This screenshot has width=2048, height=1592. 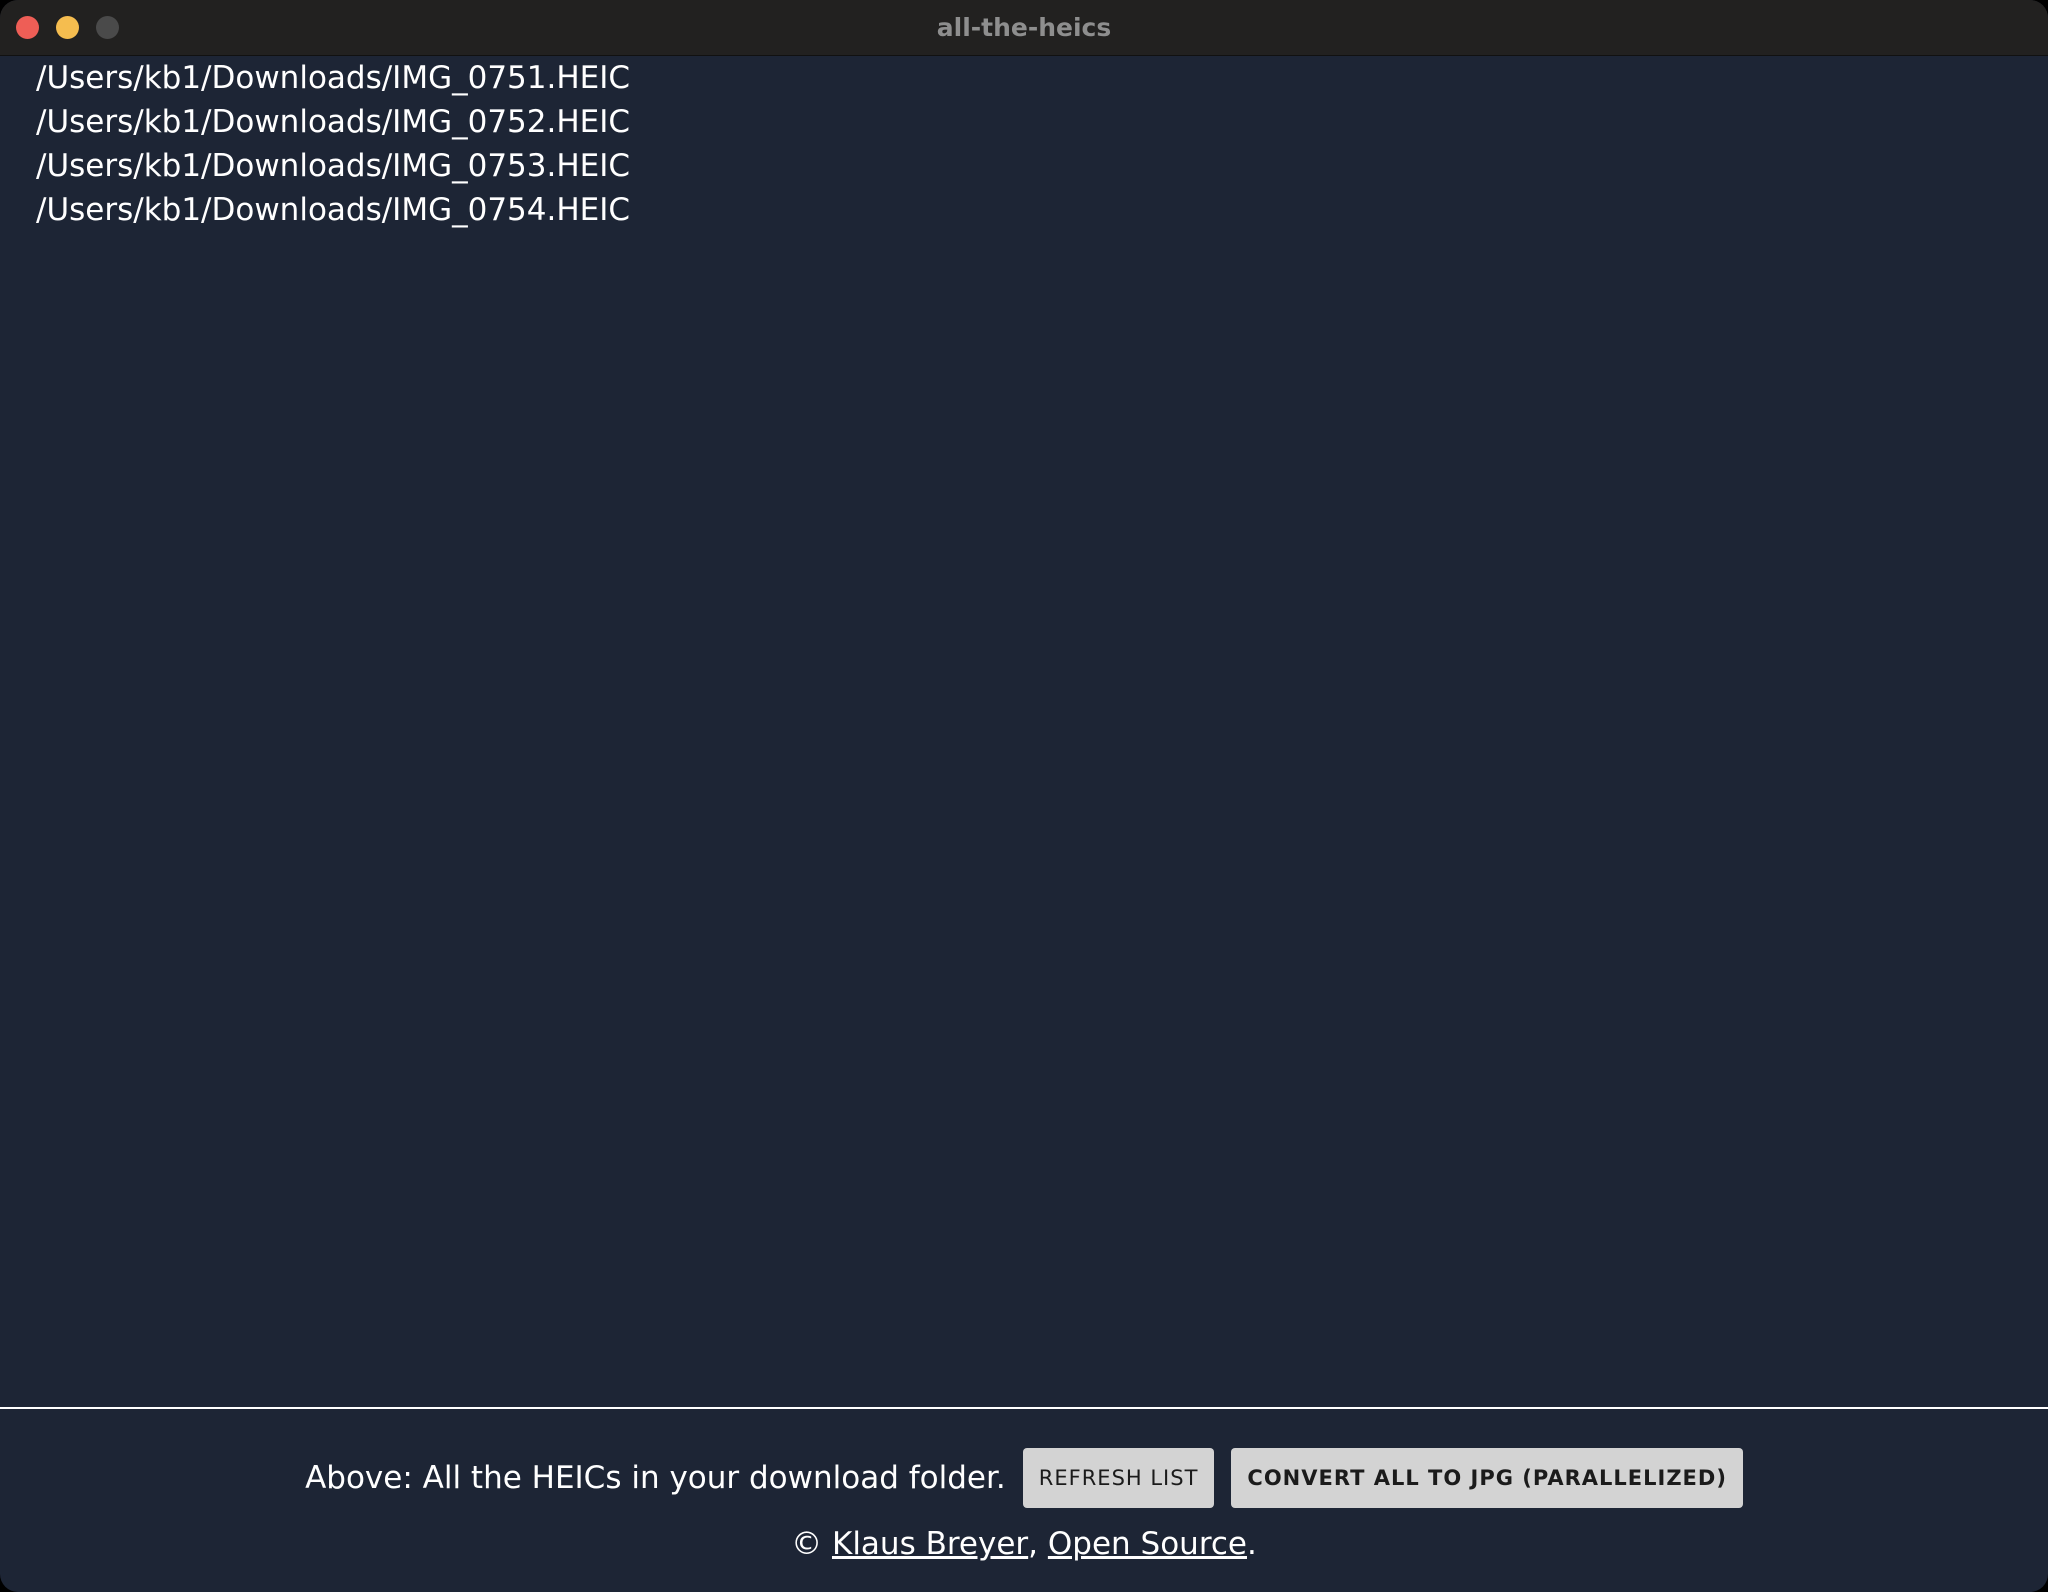 I want to click on author-link: Klaus Breyer, so click(x=930, y=1544).